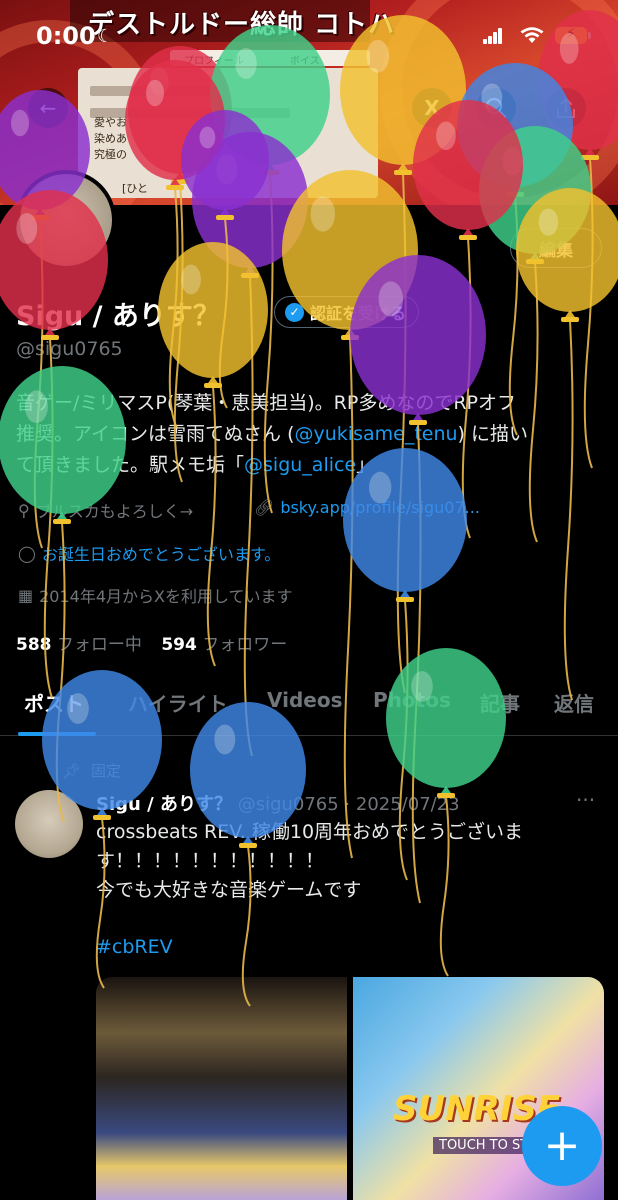  I want to click on search-button, so click(496, 108).